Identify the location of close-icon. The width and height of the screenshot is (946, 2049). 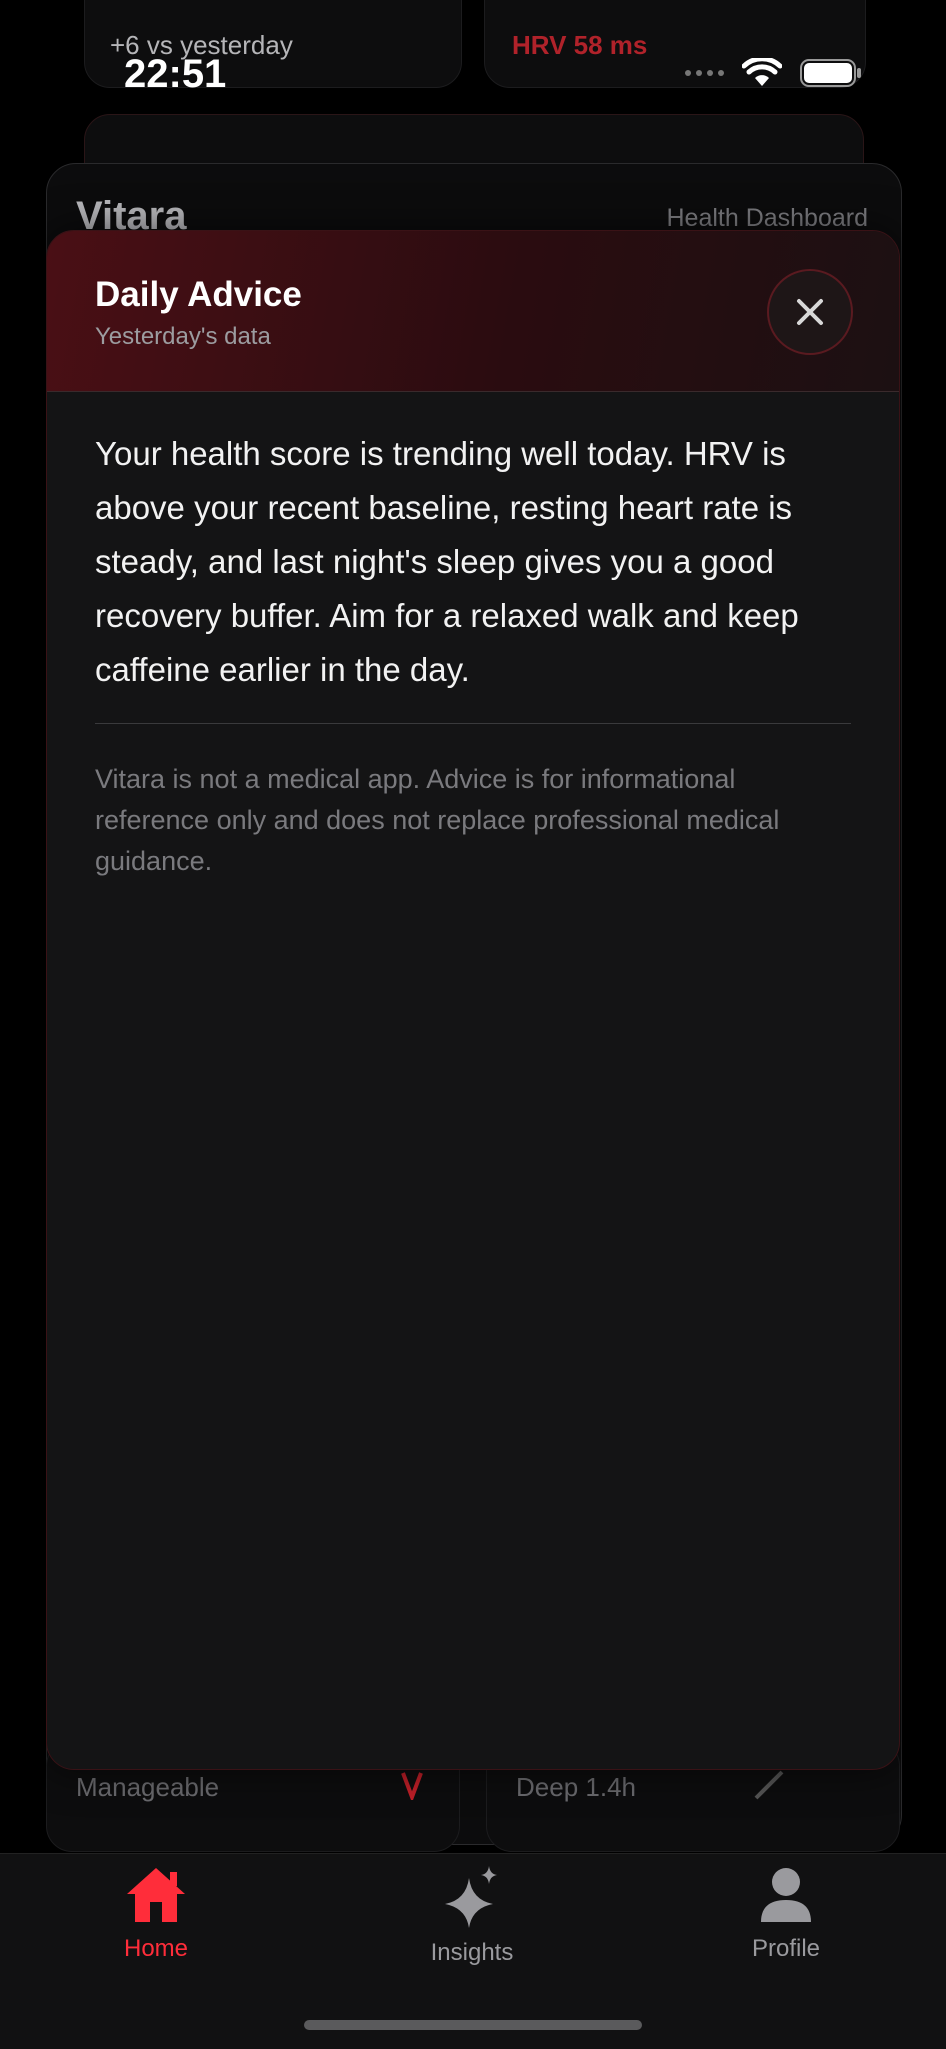
(810, 312).